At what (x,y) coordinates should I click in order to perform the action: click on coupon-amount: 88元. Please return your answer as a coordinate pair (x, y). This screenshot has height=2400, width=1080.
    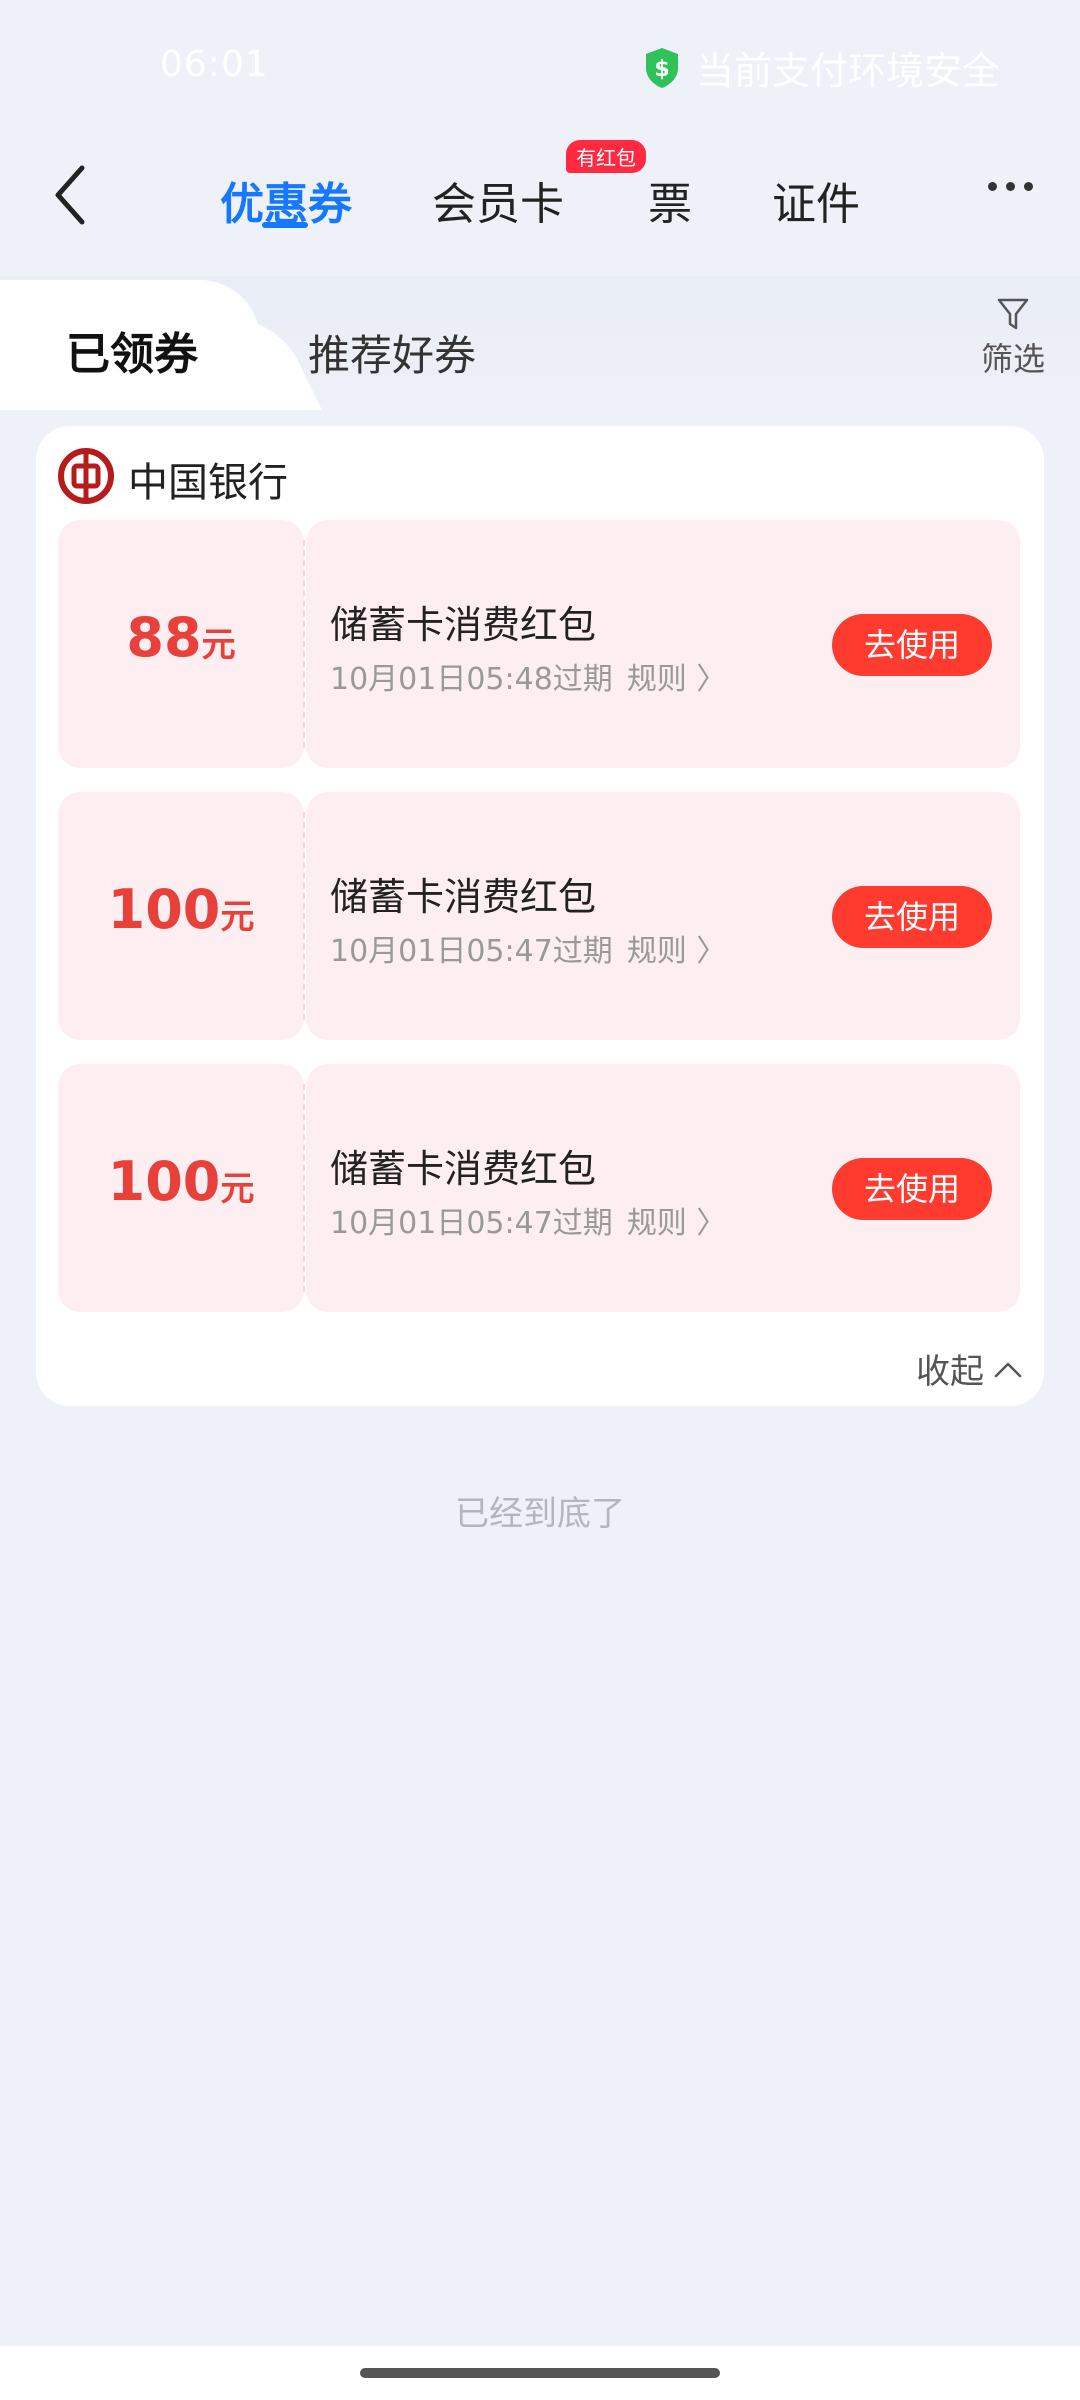
    Looking at the image, I should click on (181, 637).